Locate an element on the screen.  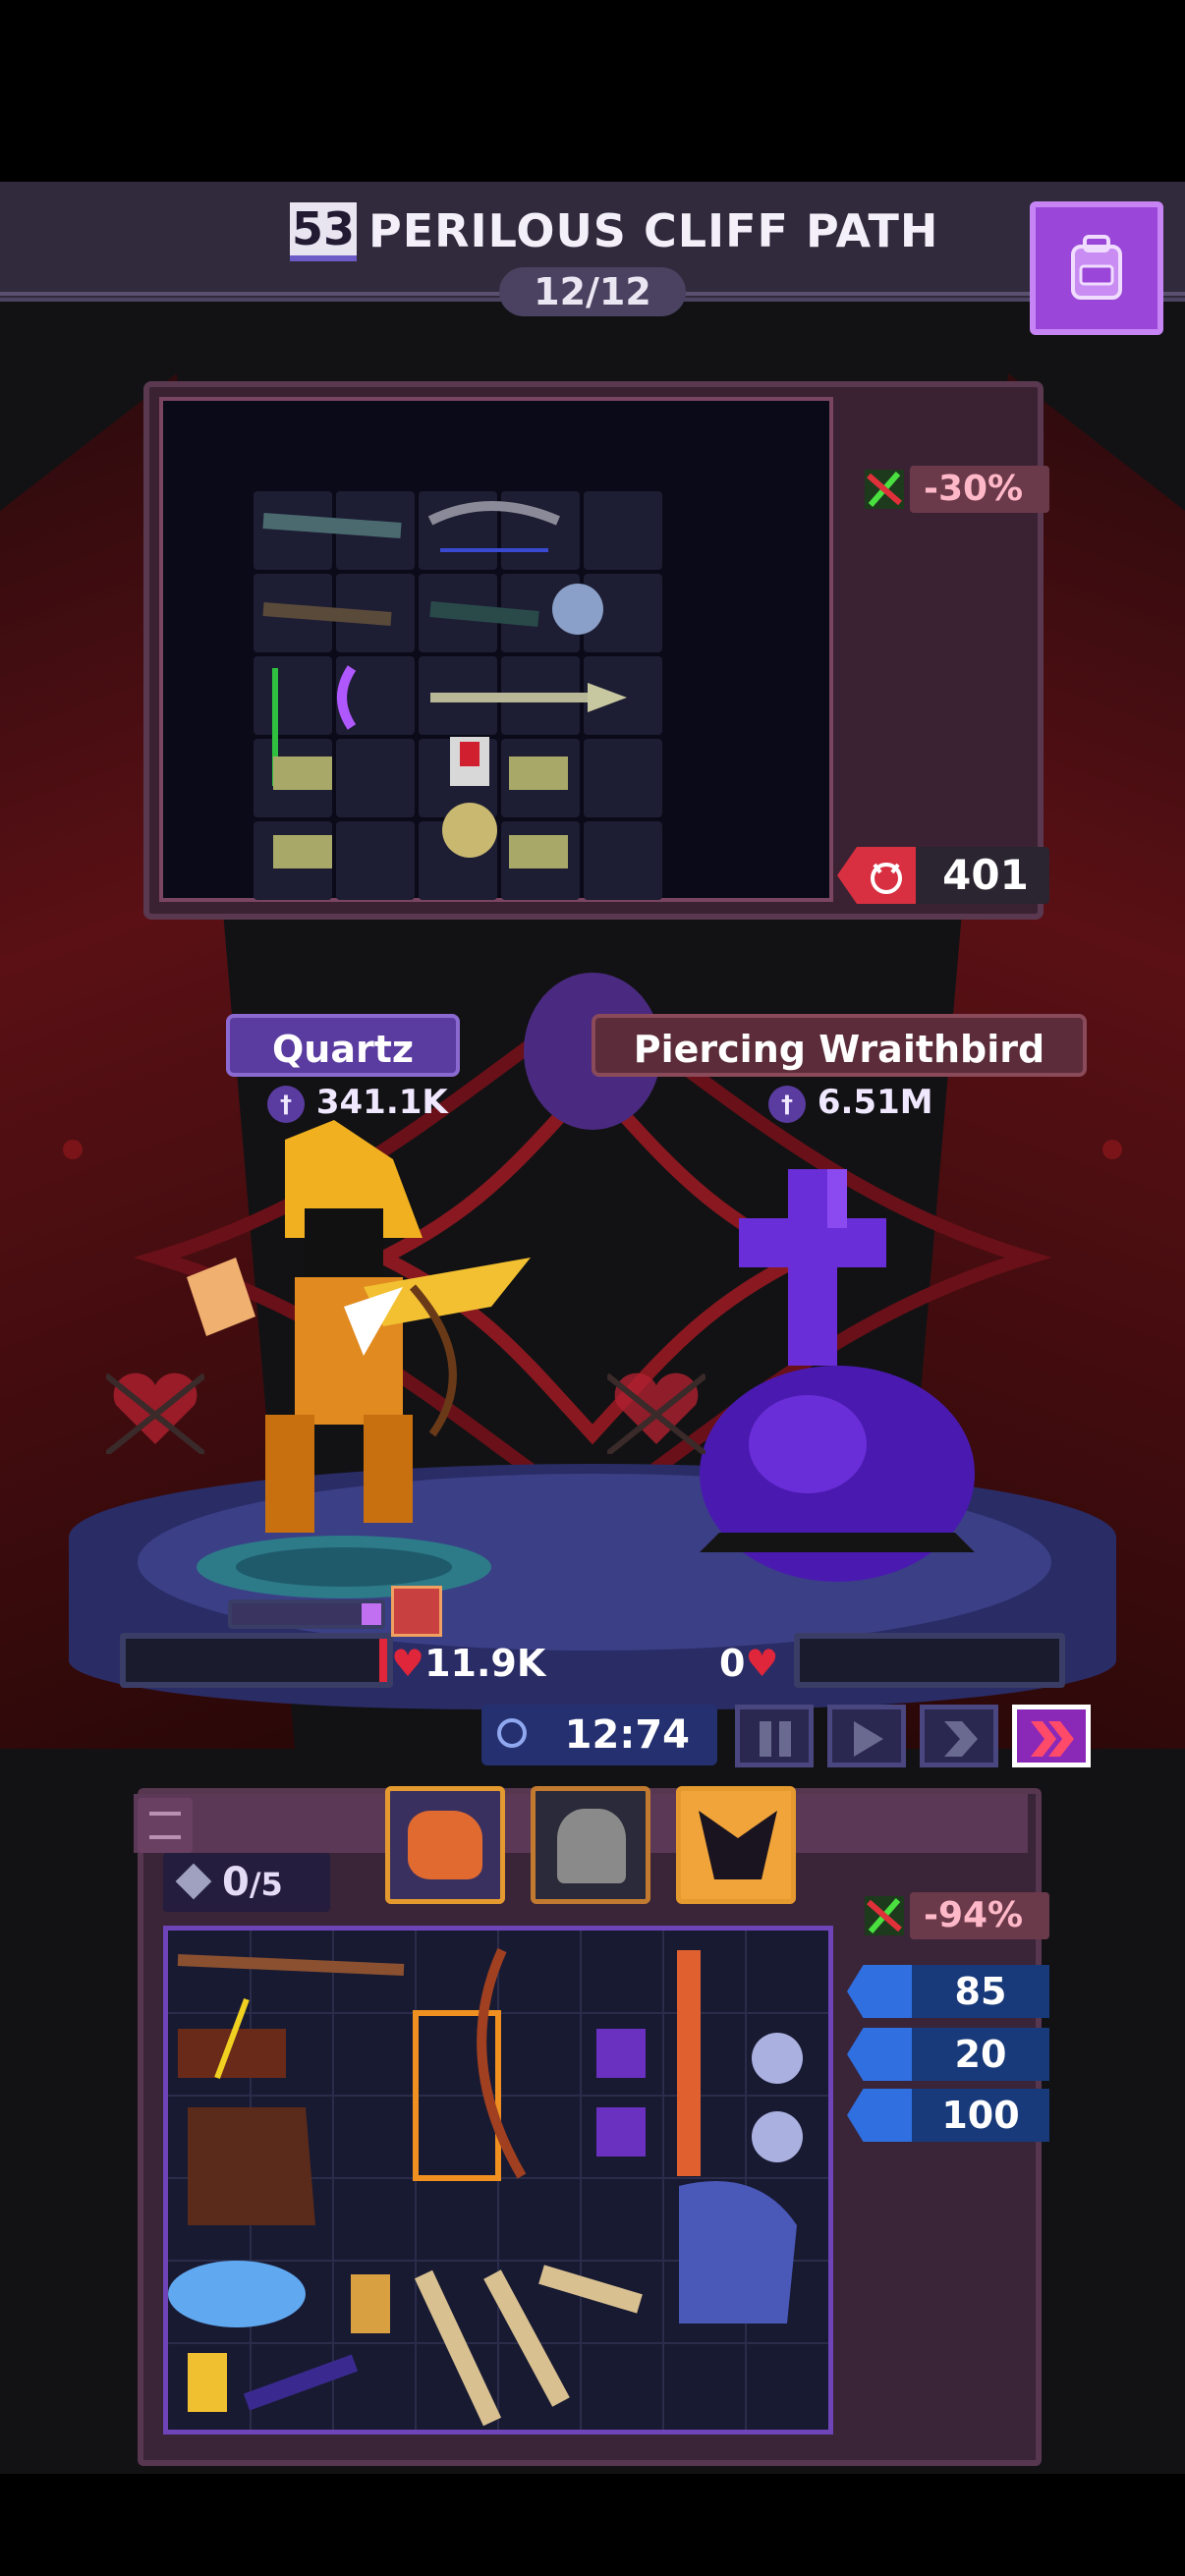
enemy-name: Piercing Wraithbird is located at coordinates (839, 1049).